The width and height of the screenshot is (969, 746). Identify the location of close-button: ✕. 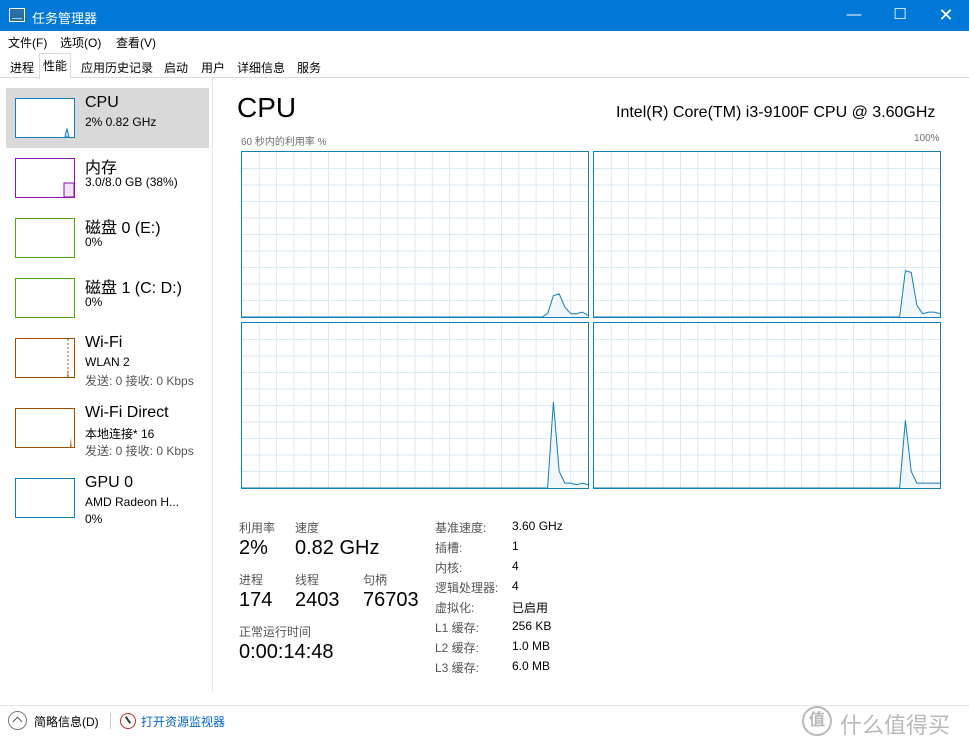
(946, 15).